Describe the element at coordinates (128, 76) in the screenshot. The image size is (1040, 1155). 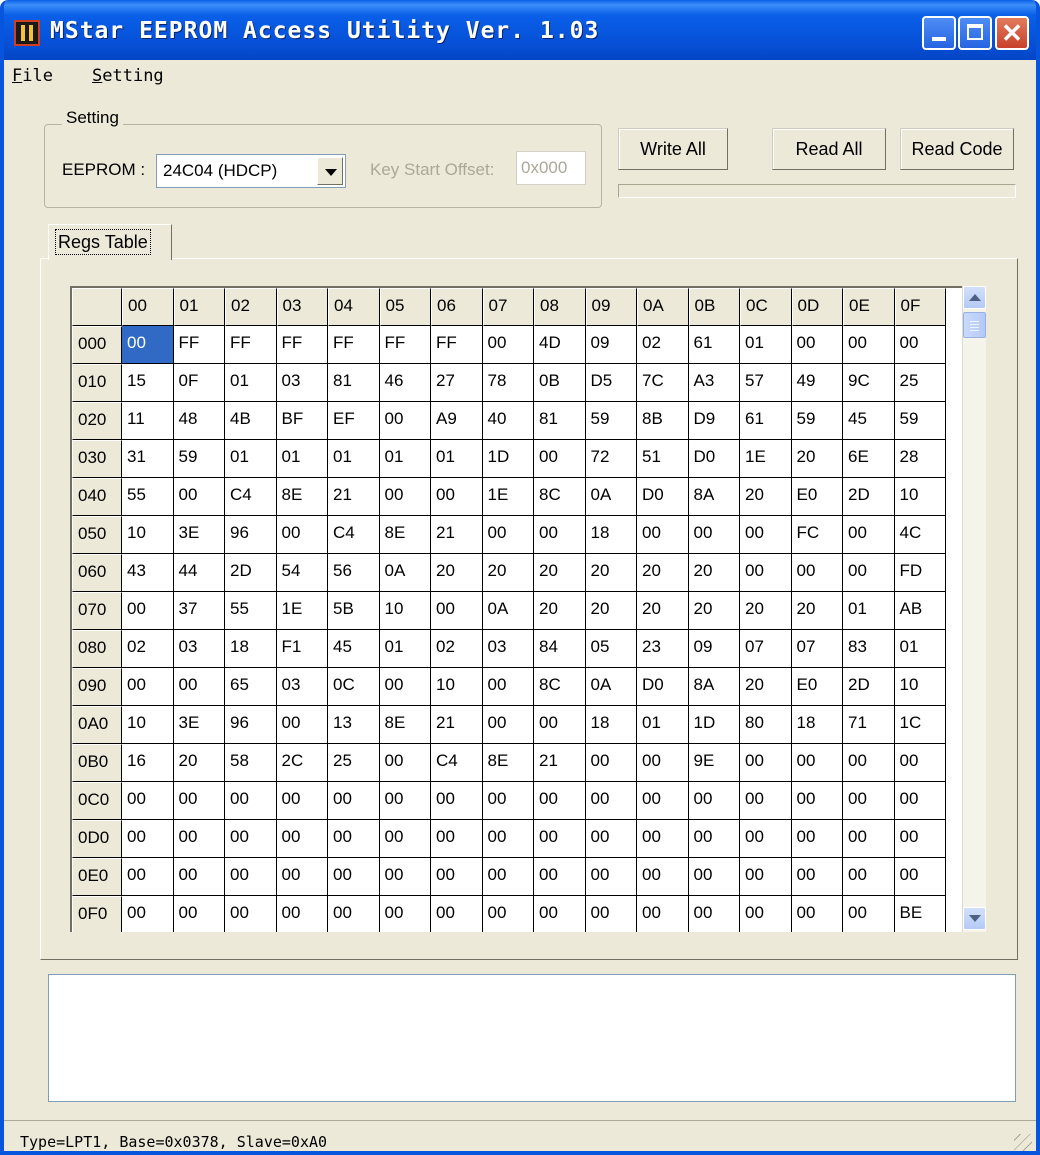
I see `menu-setting: Setting` at that location.